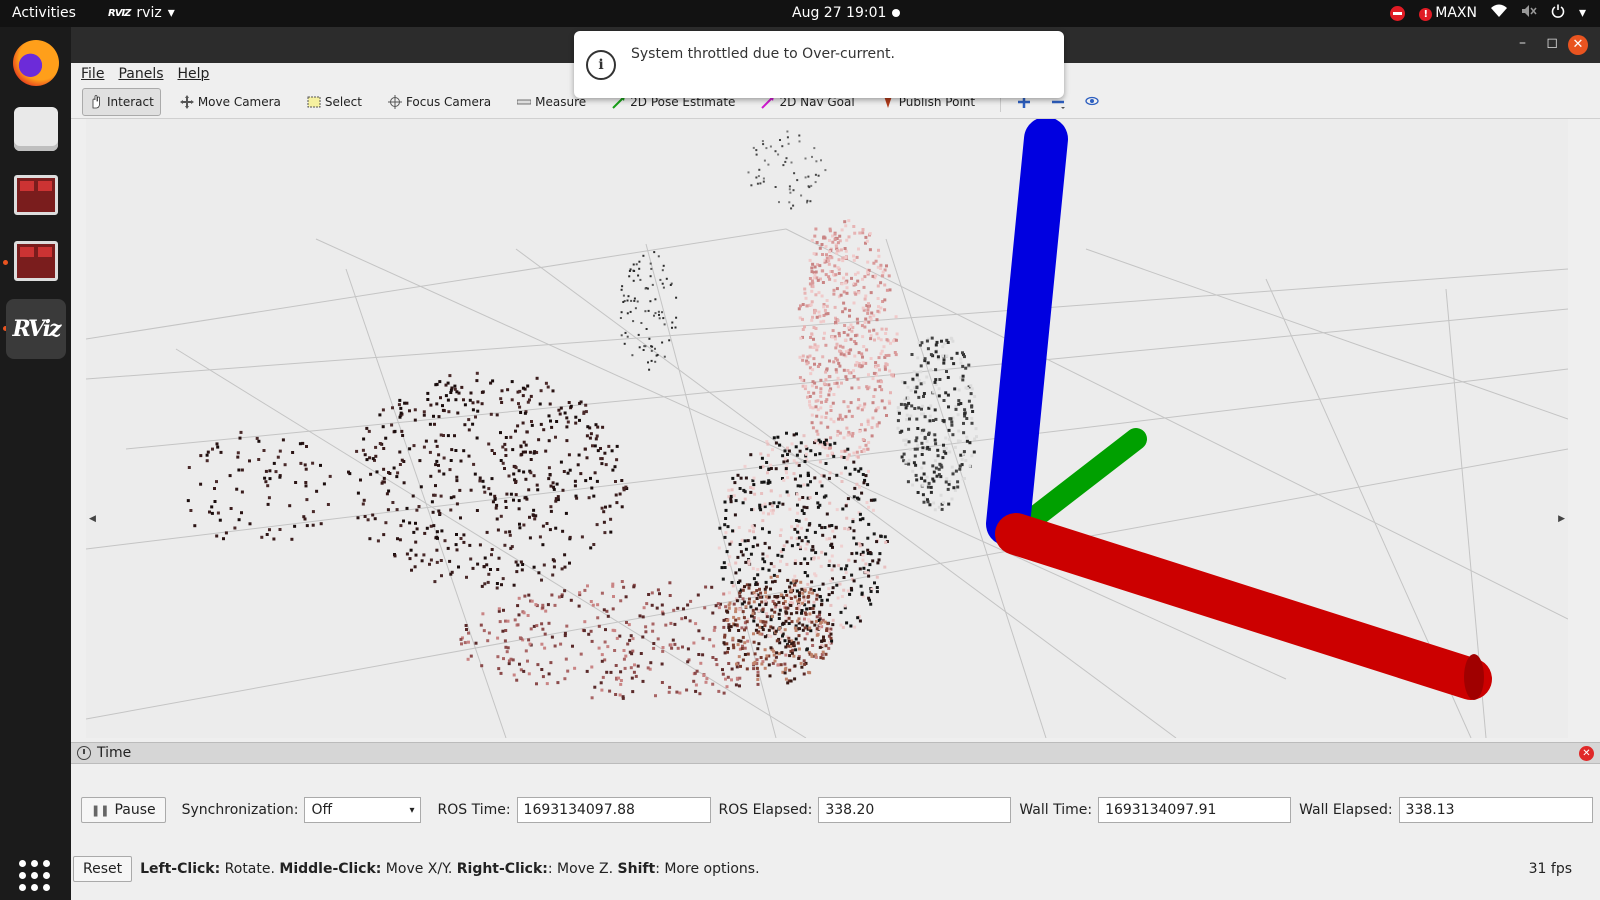  What do you see at coordinates (474, 810) in the screenshot?
I see `ros-time-label: ROS Time:` at bounding box center [474, 810].